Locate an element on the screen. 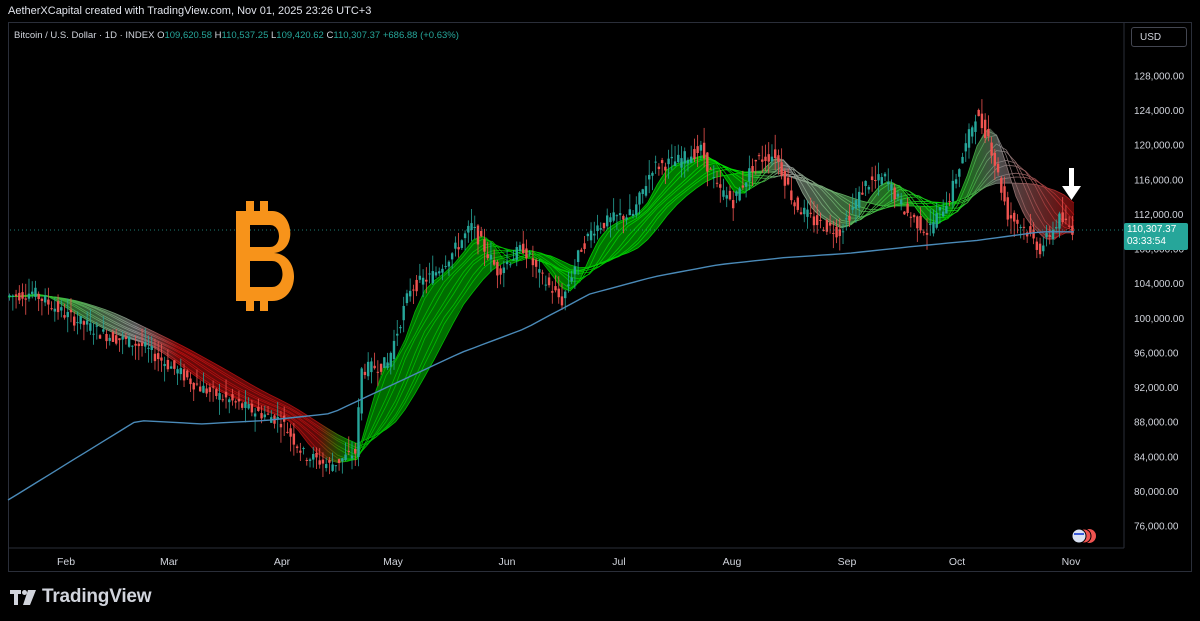  price-tick-label: 84,000.00 is located at coordinates (1156, 457).